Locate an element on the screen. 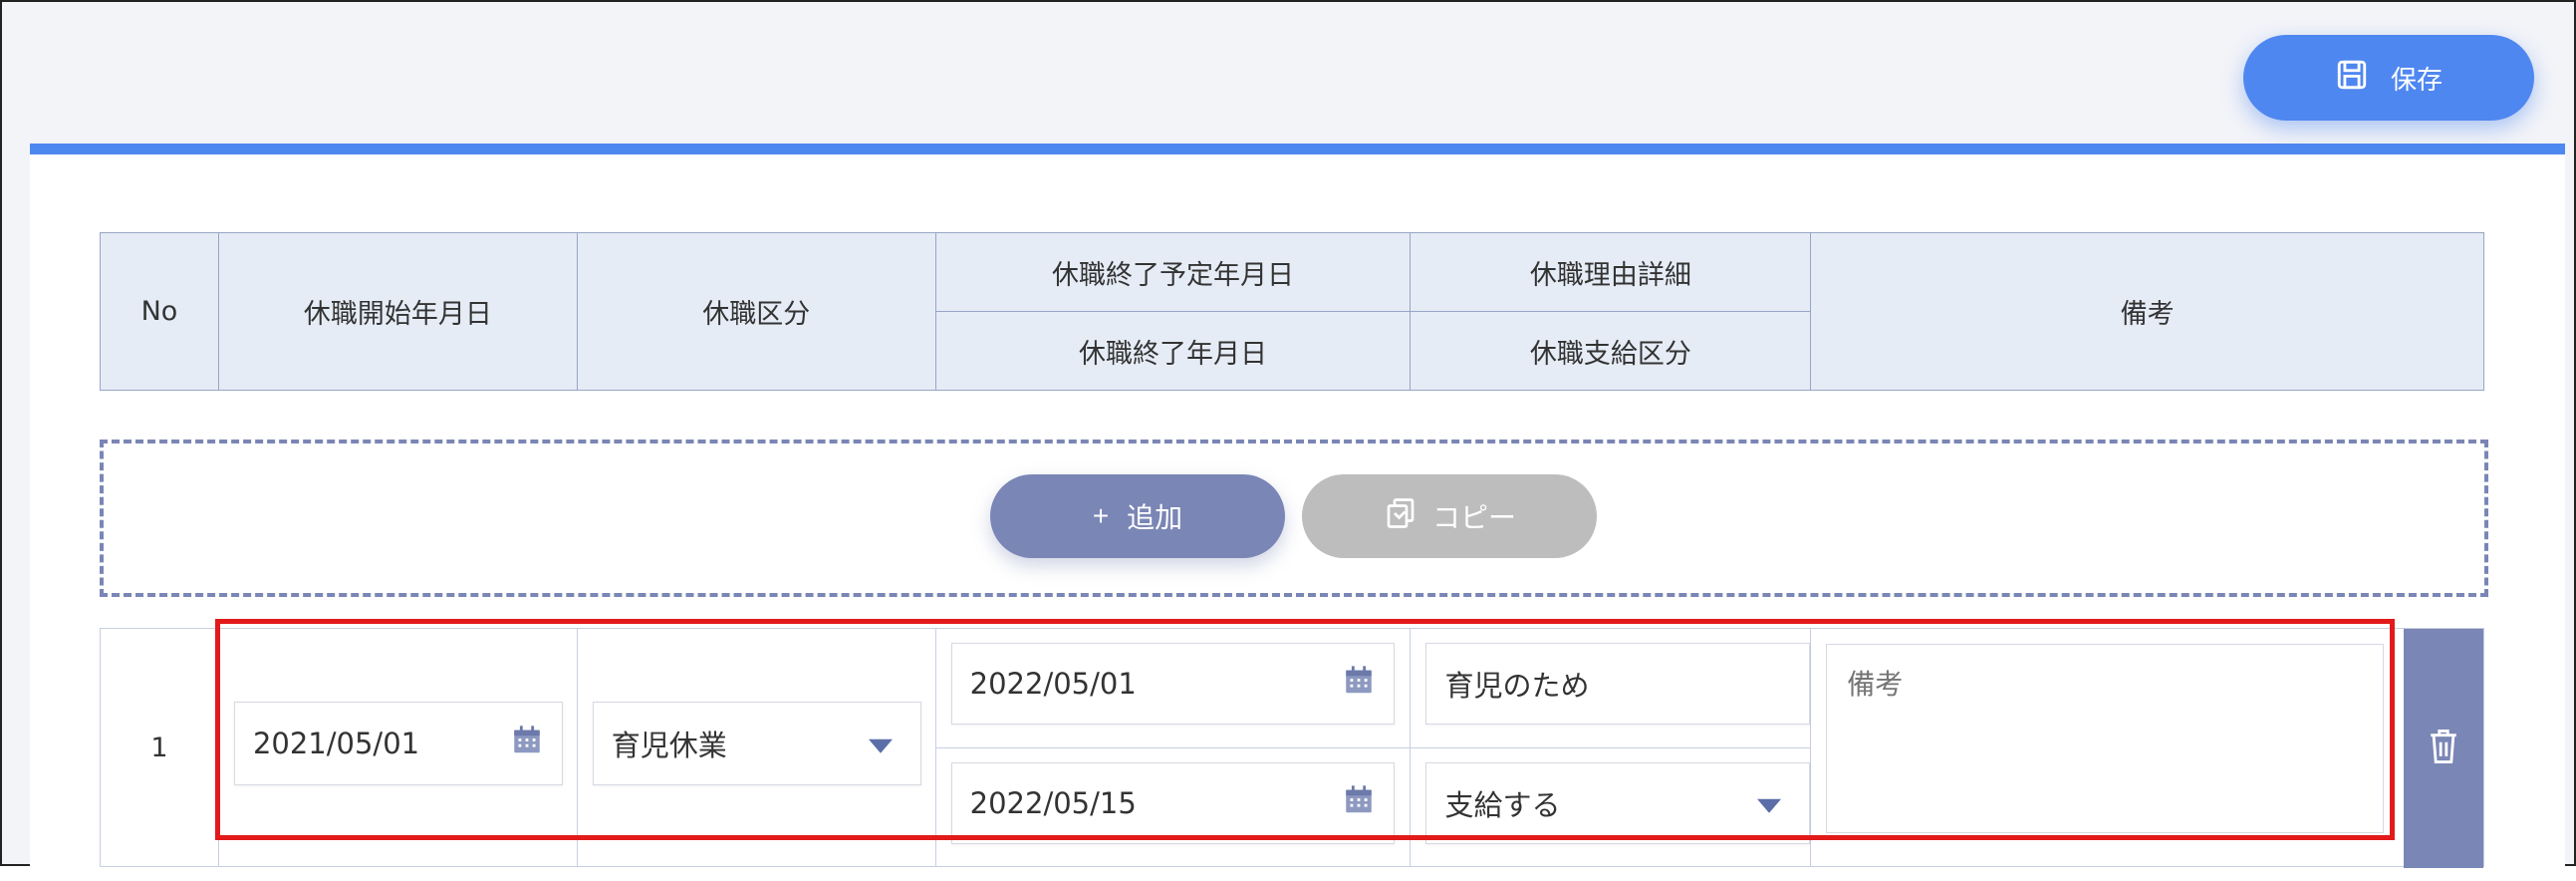 This screenshot has height=881, width=2576. save-icon is located at coordinates (2352, 79).